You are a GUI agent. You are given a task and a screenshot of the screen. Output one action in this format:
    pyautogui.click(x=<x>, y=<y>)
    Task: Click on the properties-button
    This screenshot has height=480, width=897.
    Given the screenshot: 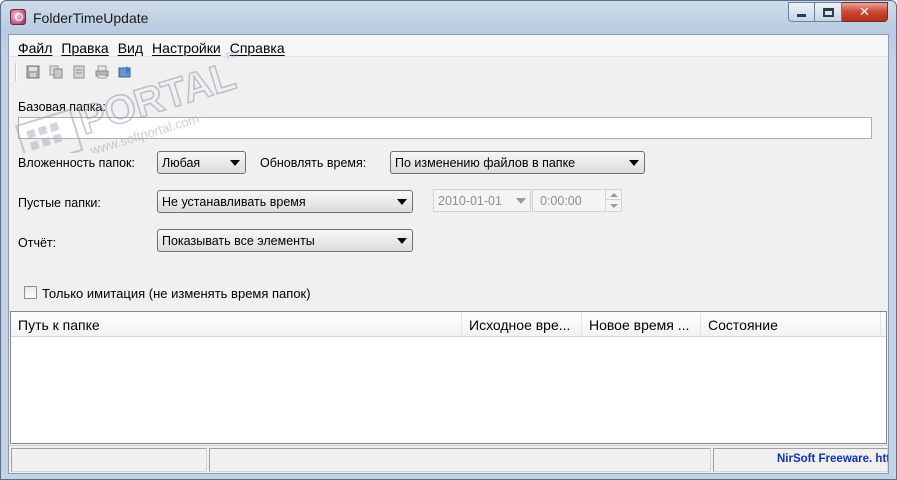 What is the action you would take?
    pyautogui.click(x=79, y=72)
    